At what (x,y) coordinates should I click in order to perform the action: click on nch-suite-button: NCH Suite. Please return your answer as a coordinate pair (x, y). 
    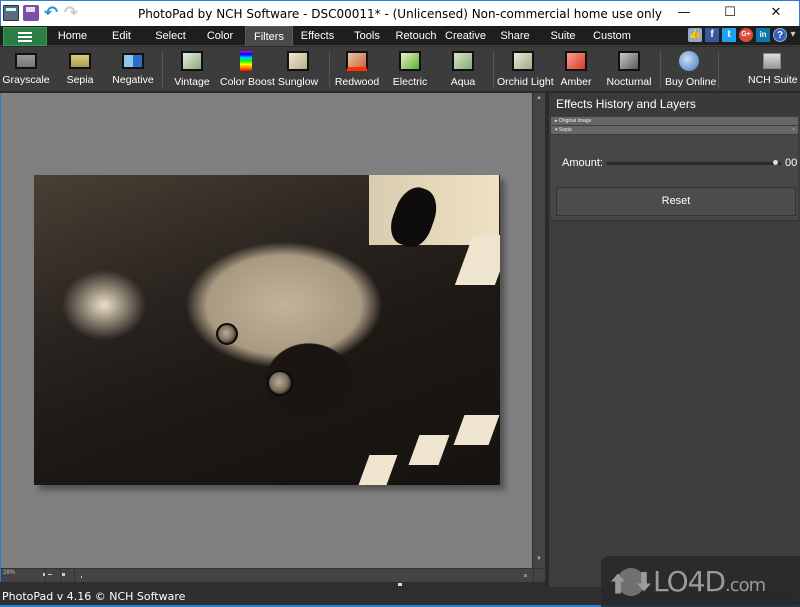
    Looking at the image, I should click on (773, 70).